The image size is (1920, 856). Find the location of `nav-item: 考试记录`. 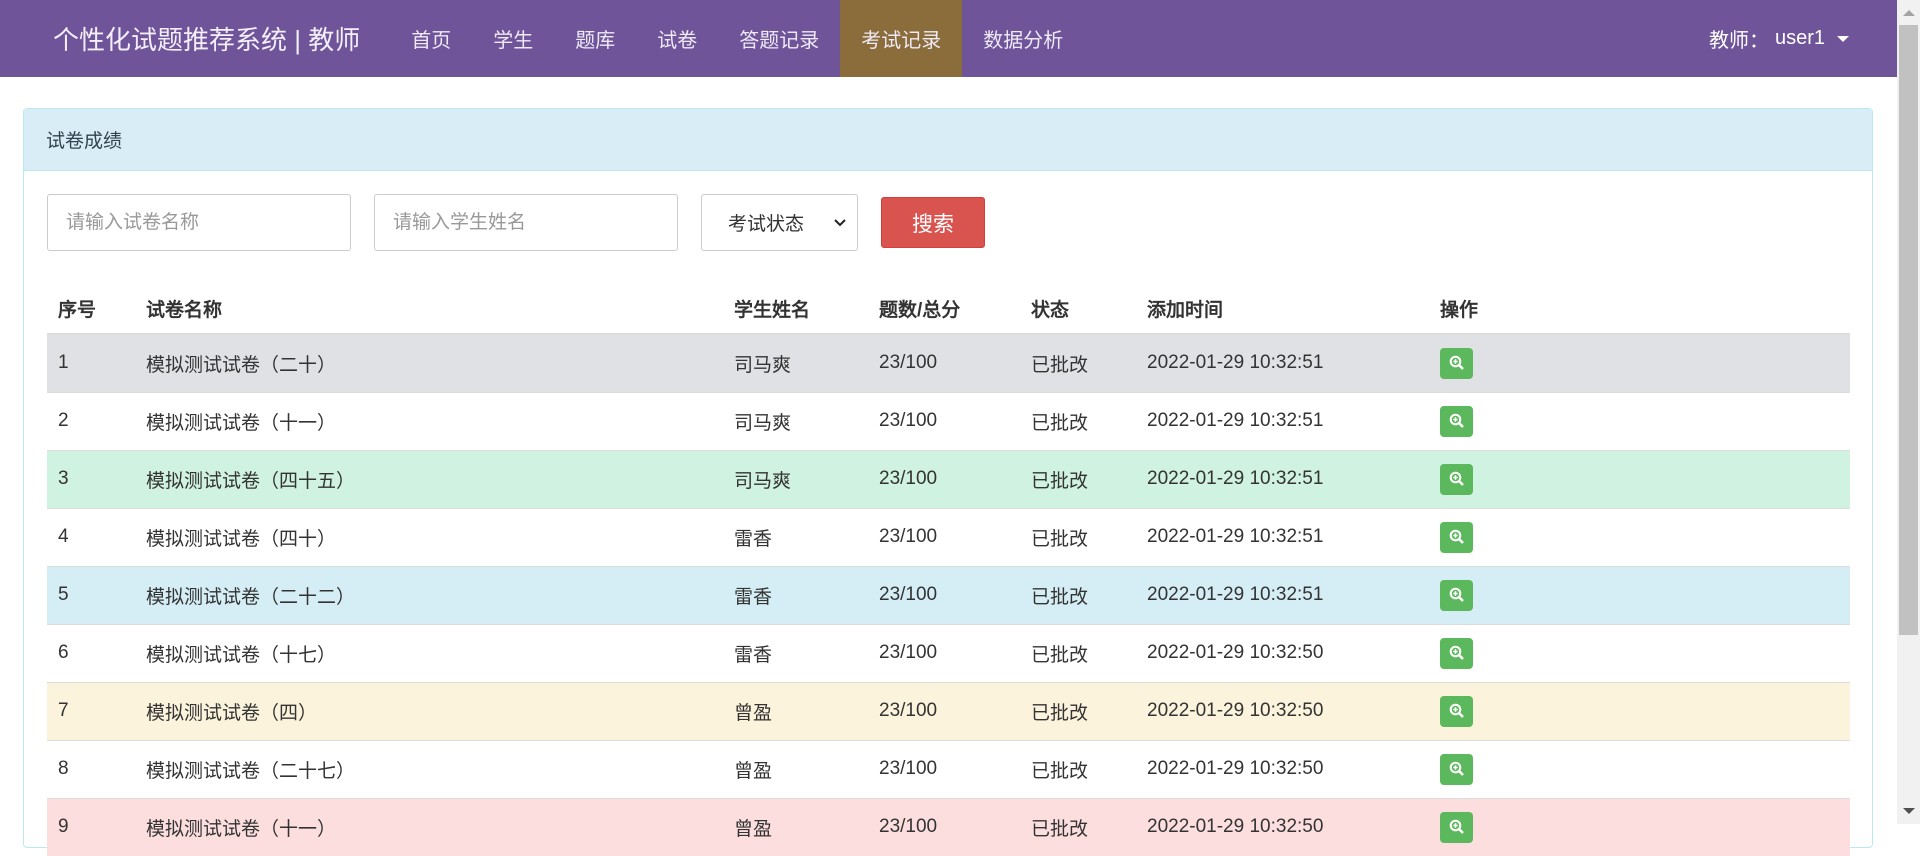

nav-item: 考试记录 is located at coordinates (901, 38).